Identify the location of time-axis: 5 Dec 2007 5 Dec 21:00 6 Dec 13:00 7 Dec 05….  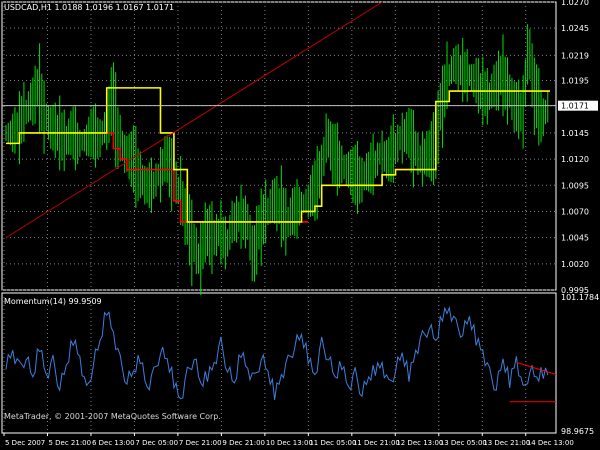
(288, 440).